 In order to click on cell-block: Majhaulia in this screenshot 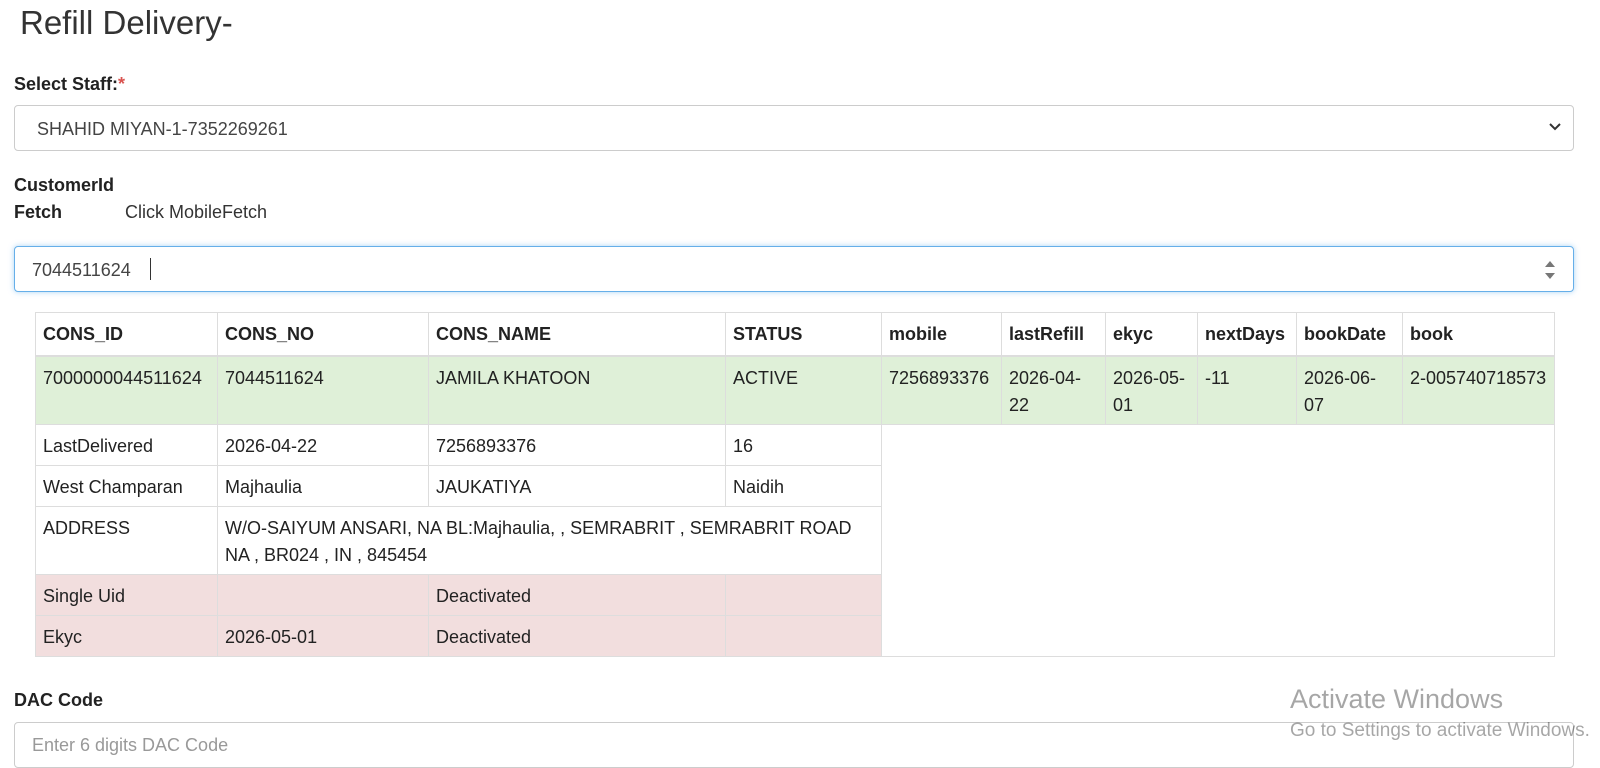, I will do `click(323, 486)`.